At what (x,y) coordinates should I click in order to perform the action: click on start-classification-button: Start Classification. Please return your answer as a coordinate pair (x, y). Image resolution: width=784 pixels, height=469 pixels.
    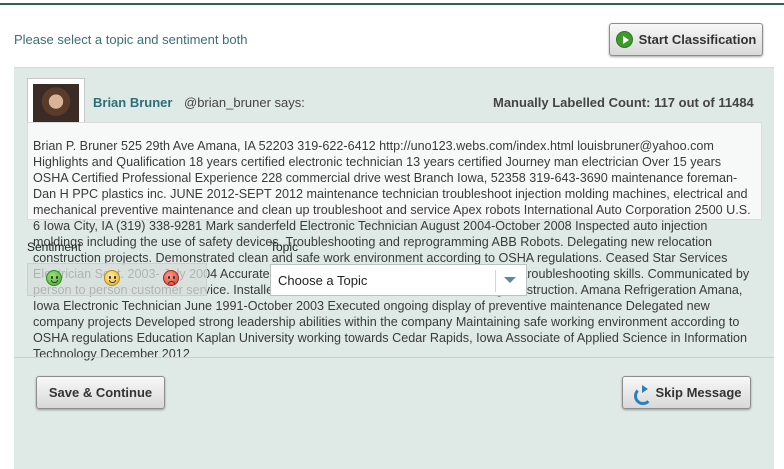
    Looking at the image, I should click on (686, 39).